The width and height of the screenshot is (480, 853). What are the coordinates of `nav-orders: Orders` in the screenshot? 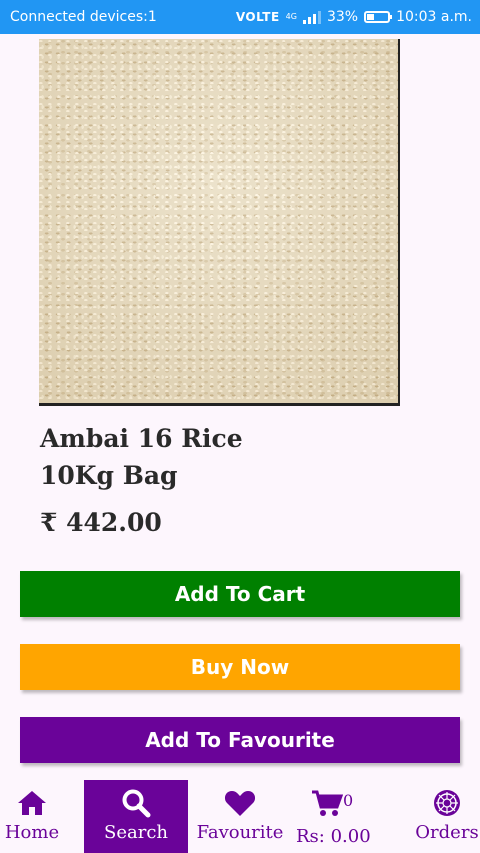 It's located at (447, 816).